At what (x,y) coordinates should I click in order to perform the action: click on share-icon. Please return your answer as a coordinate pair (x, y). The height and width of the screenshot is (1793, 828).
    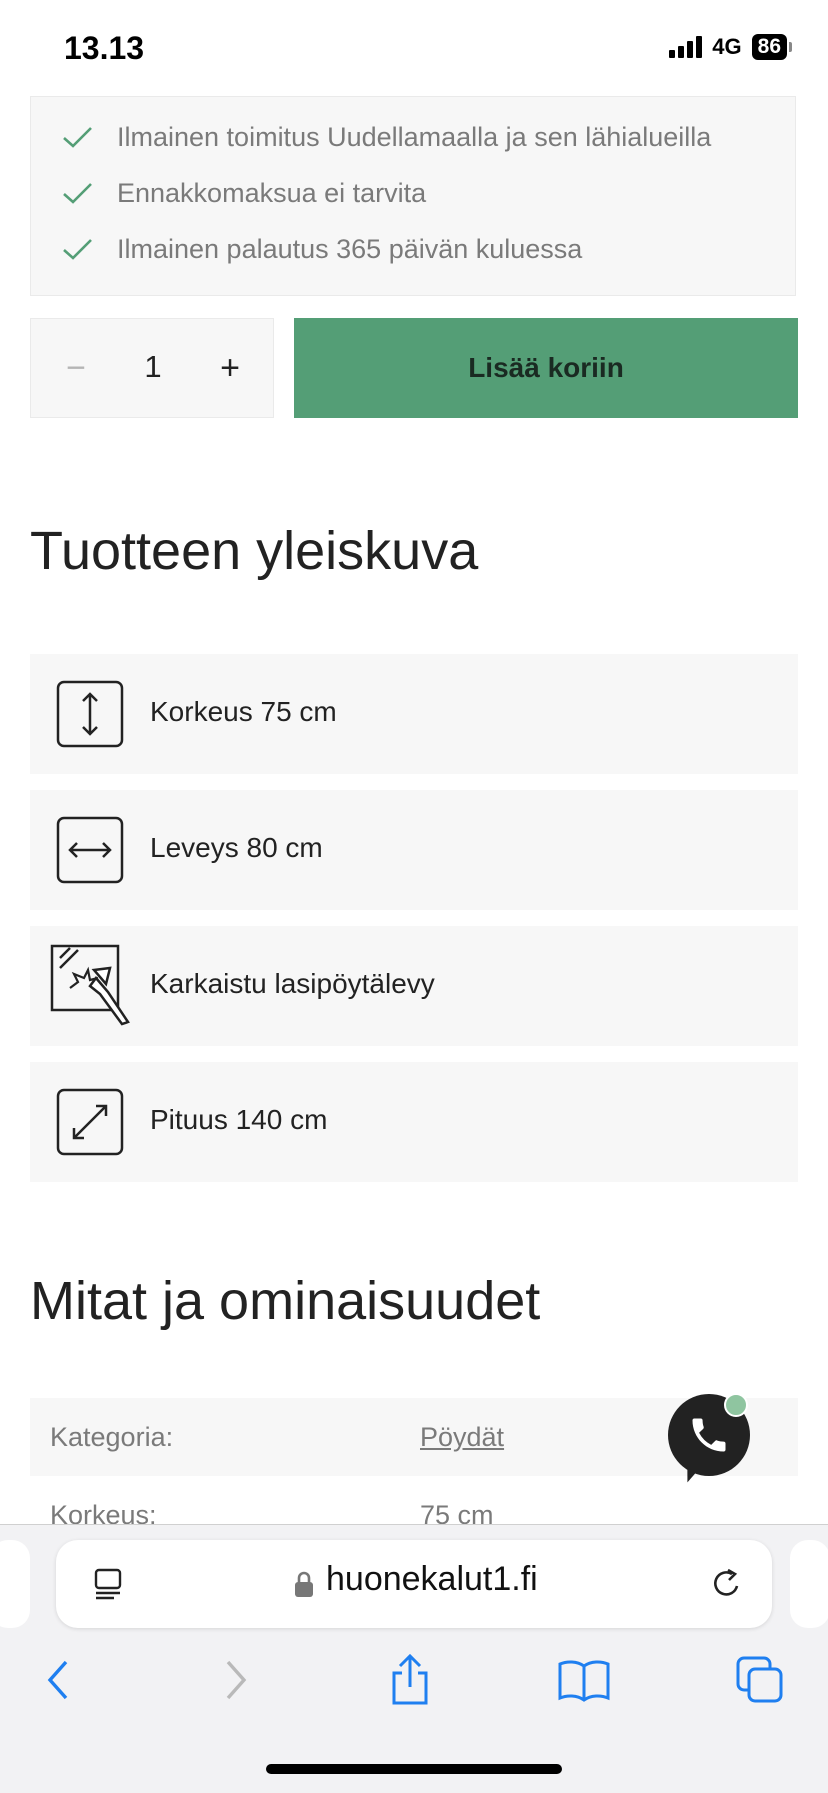
    Looking at the image, I should click on (410, 1679).